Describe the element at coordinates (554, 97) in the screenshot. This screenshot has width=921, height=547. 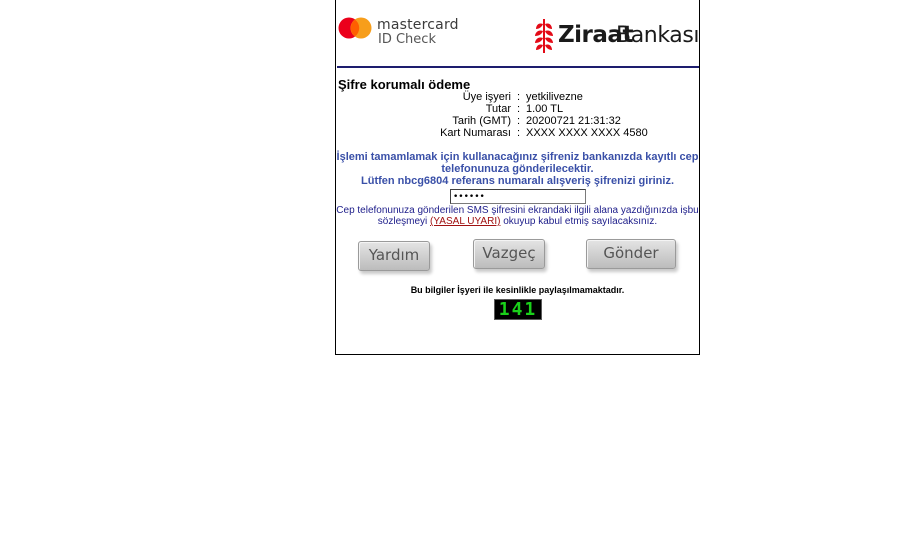
I see `merchant-value: yetkilivezne` at that location.